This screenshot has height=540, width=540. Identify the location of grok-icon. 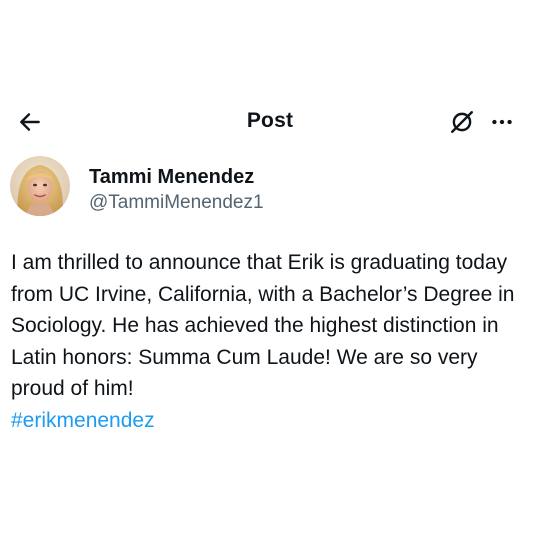
(462, 122).